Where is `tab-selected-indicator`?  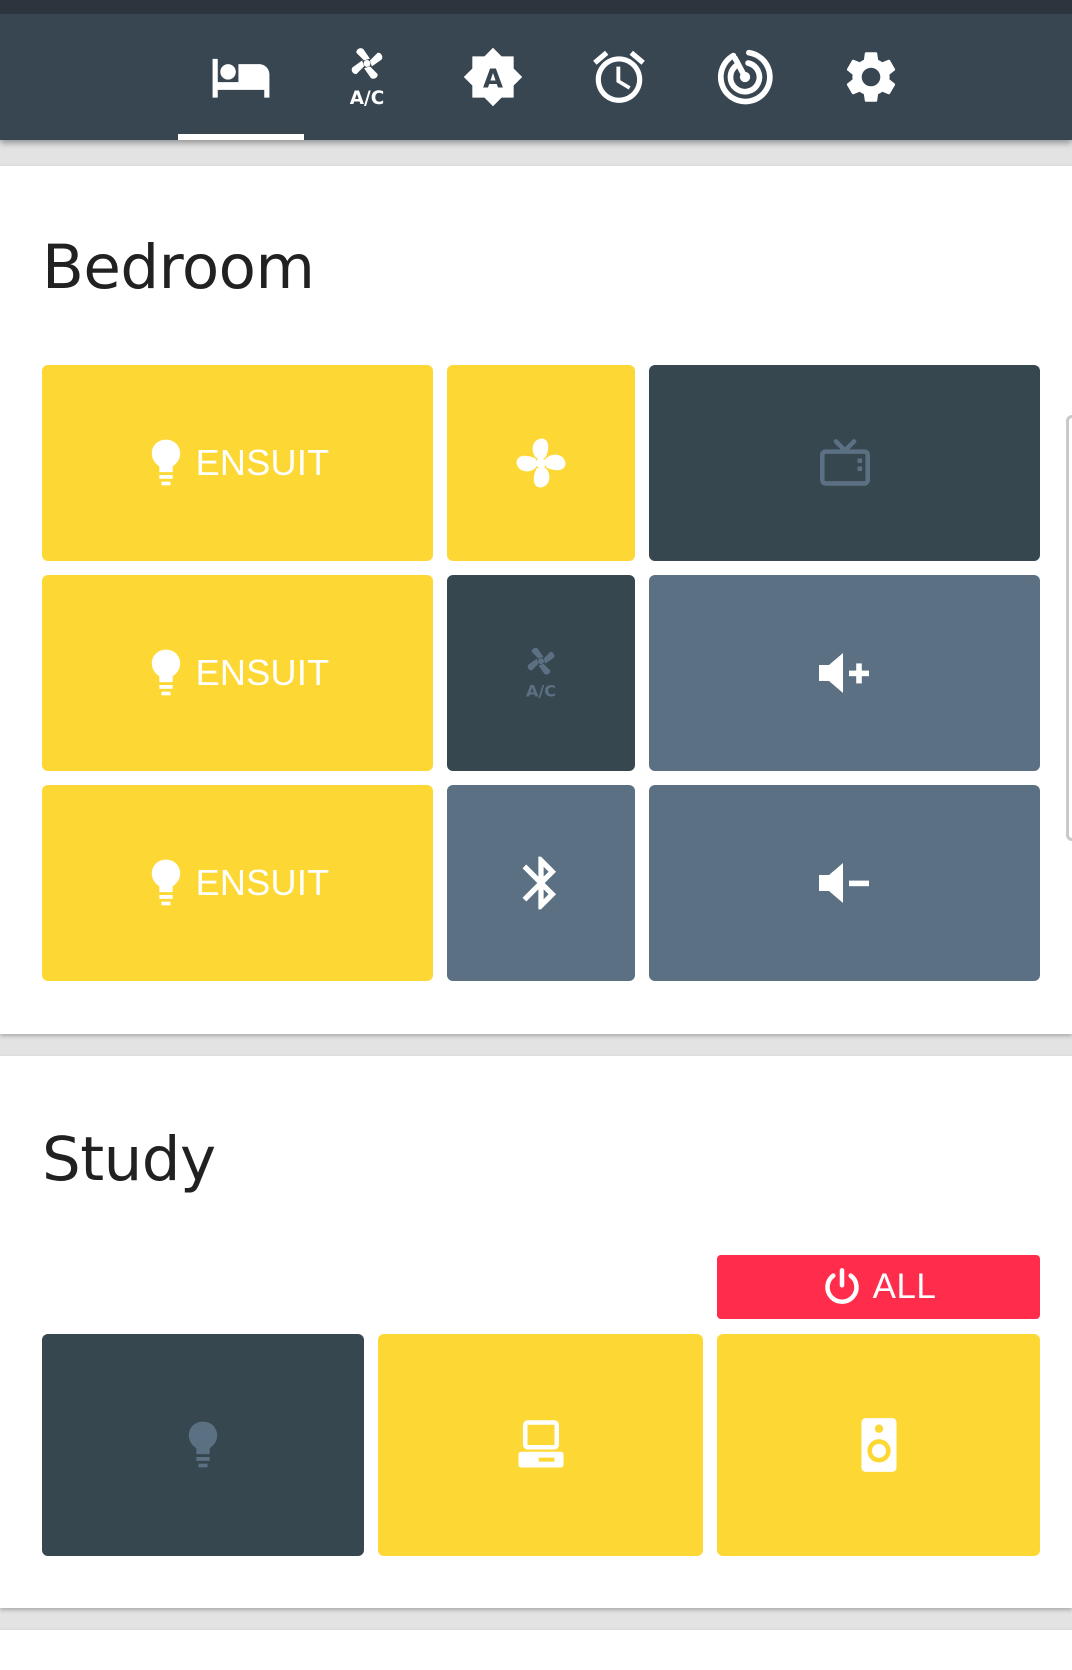
tab-selected-indicator is located at coordinates (241, 137).